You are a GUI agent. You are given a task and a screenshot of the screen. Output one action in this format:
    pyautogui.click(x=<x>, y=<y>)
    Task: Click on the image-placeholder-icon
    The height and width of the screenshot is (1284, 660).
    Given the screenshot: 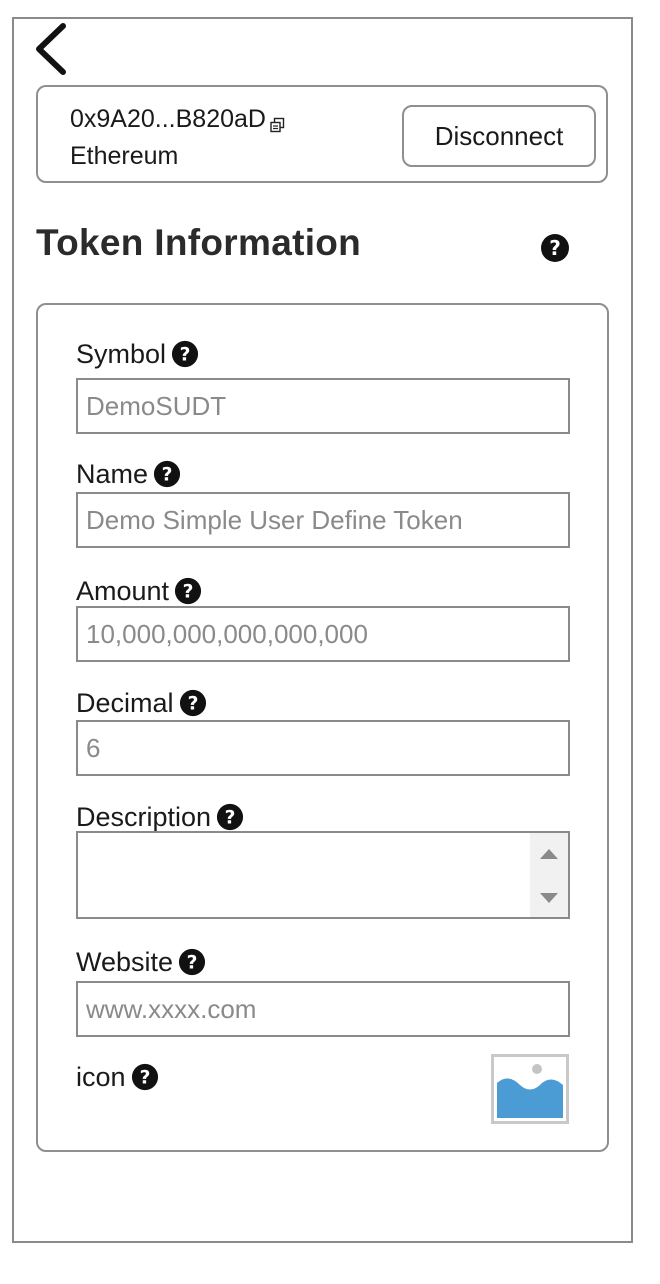 What is the action you would take?
    pyautogui.click(x=530, y=1089)
    